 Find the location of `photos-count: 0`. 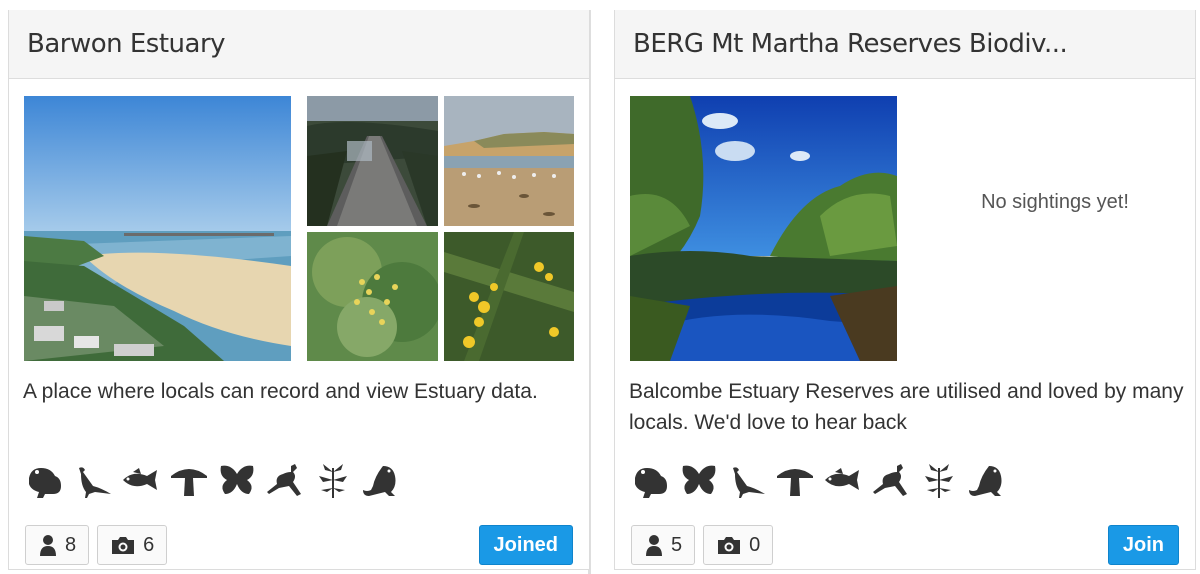

photos-count: 0 is located at coordinates (738, 545).